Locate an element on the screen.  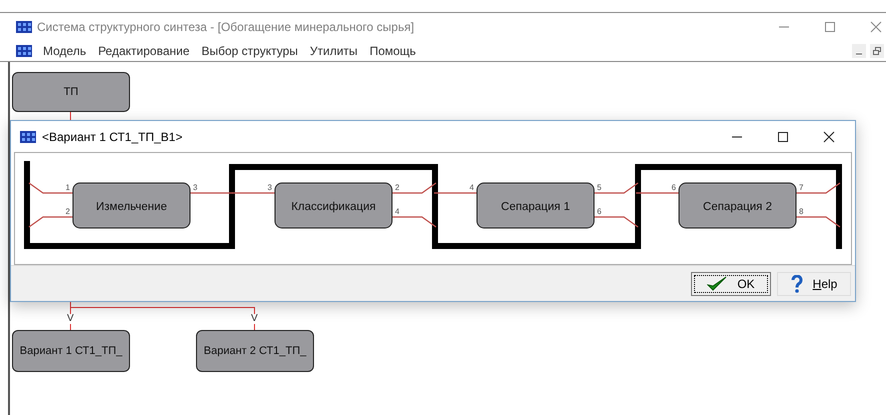
dialog-title: <Вариант 1 СТ1_ТП_В1> is located at coordinates (113, 137).